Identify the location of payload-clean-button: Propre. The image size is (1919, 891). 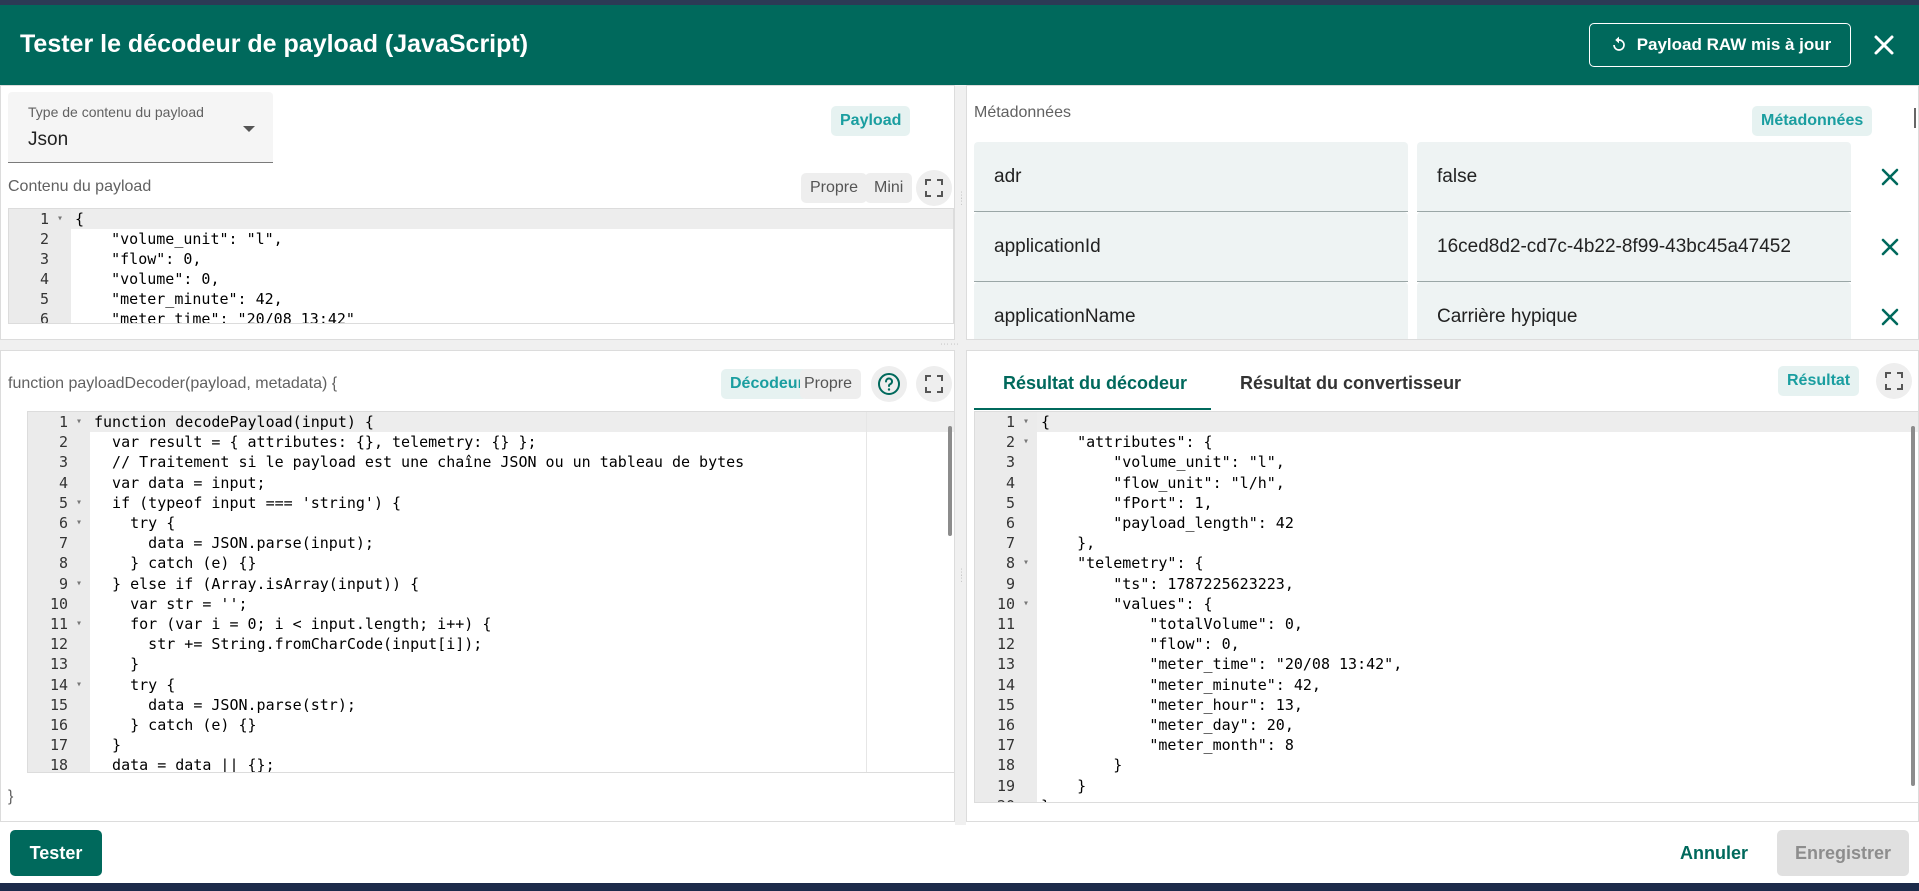
(834, 188).